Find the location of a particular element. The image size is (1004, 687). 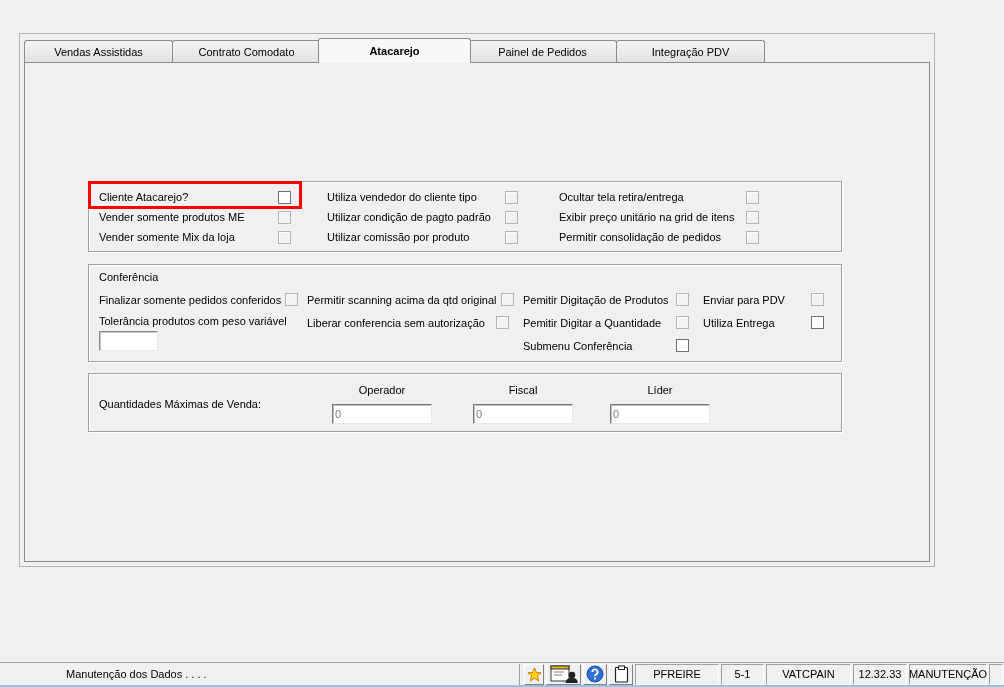

field-label: Fiscal is located at coordinates (523, 390).